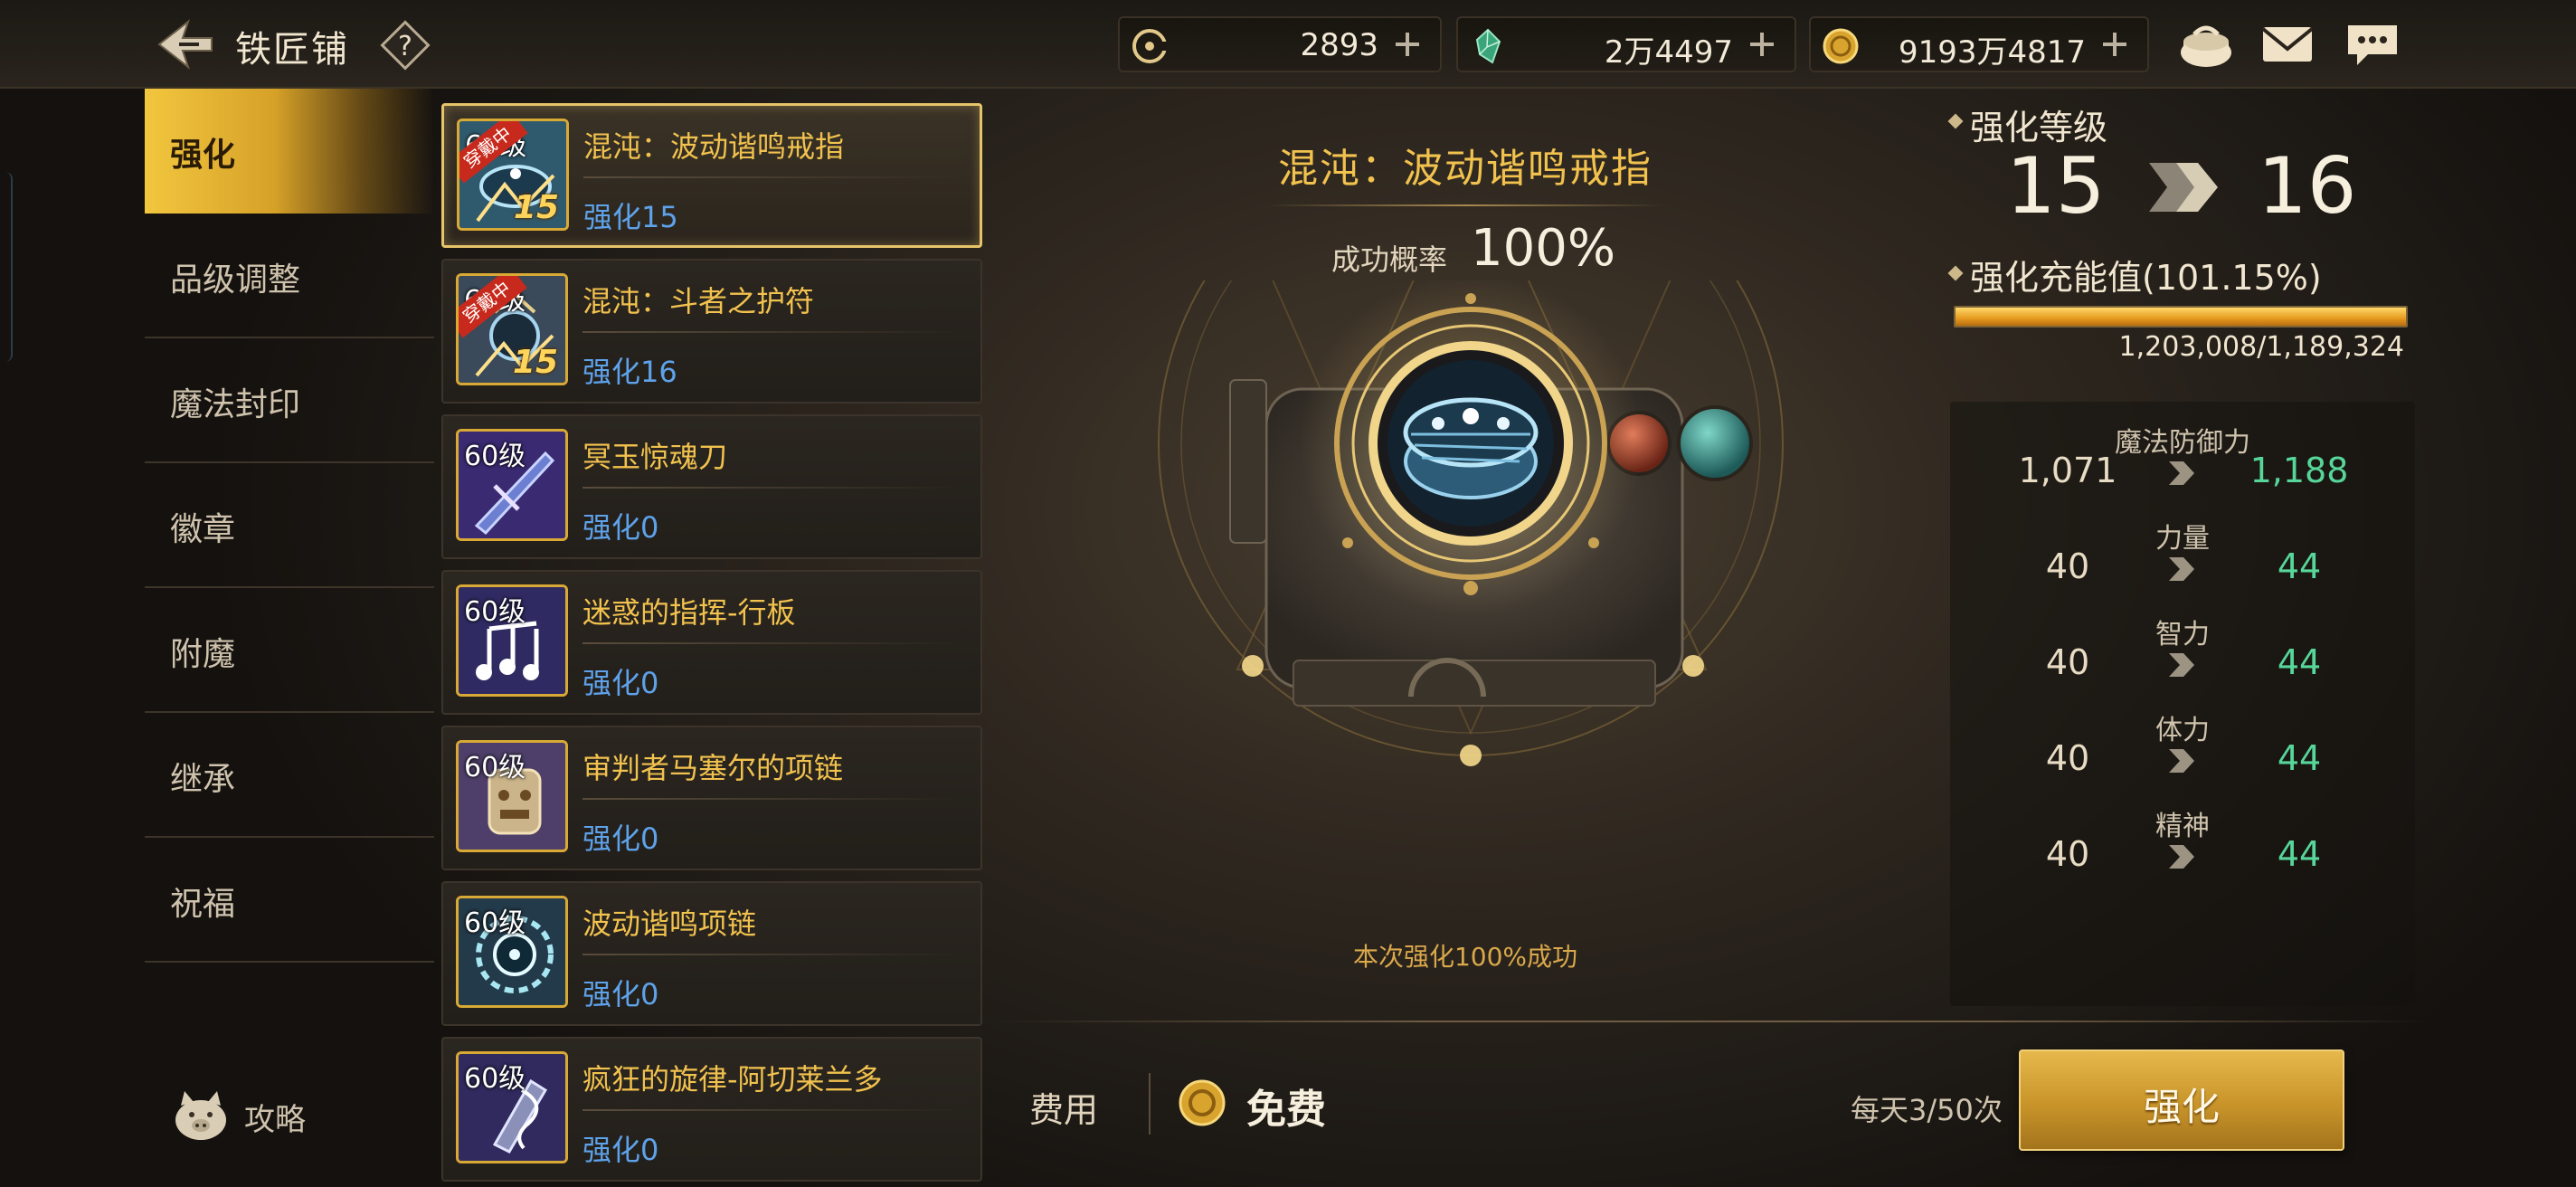  I want to click on nav-item-grade-adjust: 品级调整, so click(289, 276).